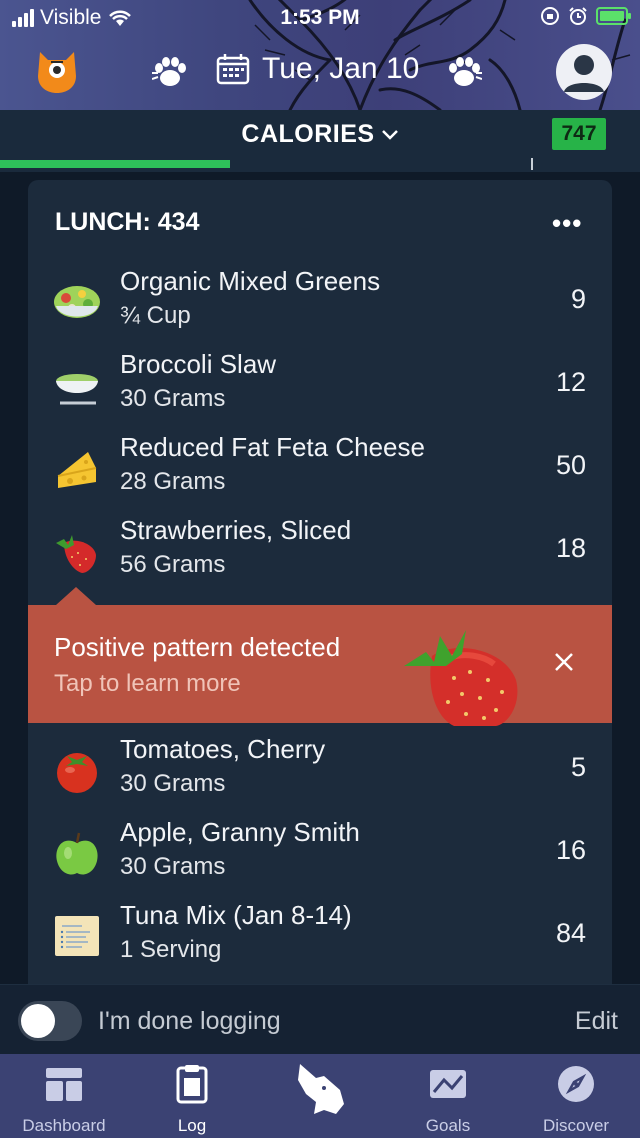  Describe the element at coordinates (236, 530) in the screenshot. I see `food-name: Strawberries, Sliced` at that location.